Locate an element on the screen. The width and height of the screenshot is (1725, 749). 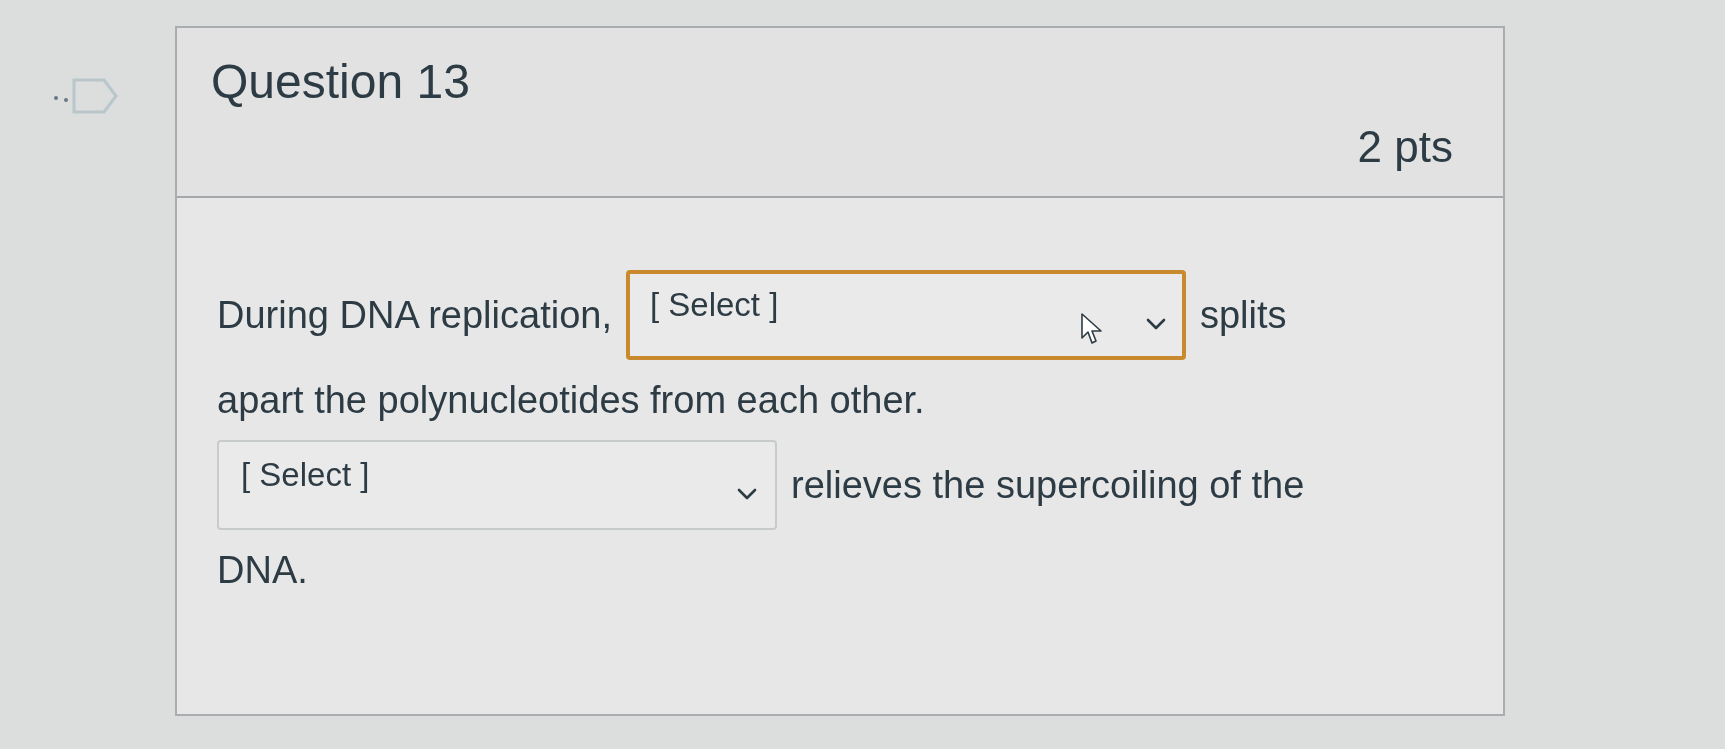
question-points: 2 pts is located at coordinates (1405, 147).